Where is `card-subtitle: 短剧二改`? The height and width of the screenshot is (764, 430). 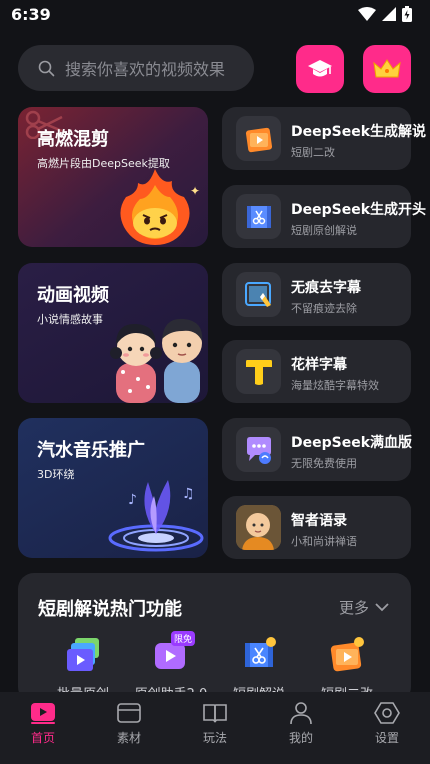 card-subtitle: 短剧二改 is located at coordinates (313, 152).